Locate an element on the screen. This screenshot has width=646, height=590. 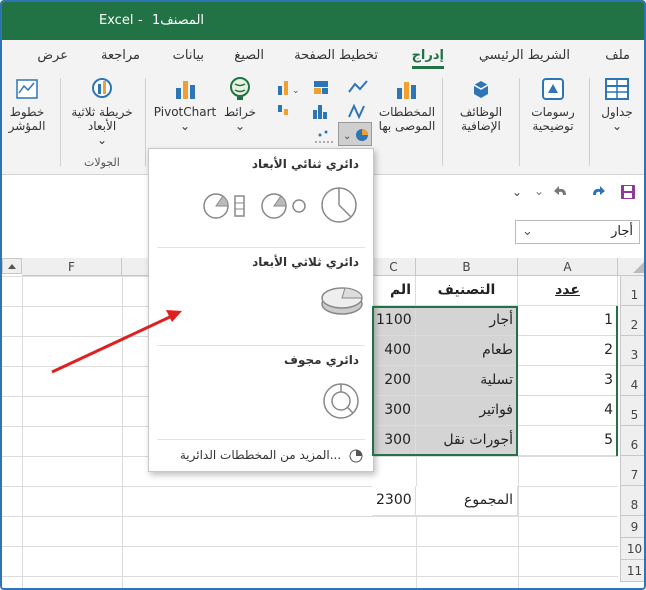
column-letter: B is located at coordinates (466, 267).